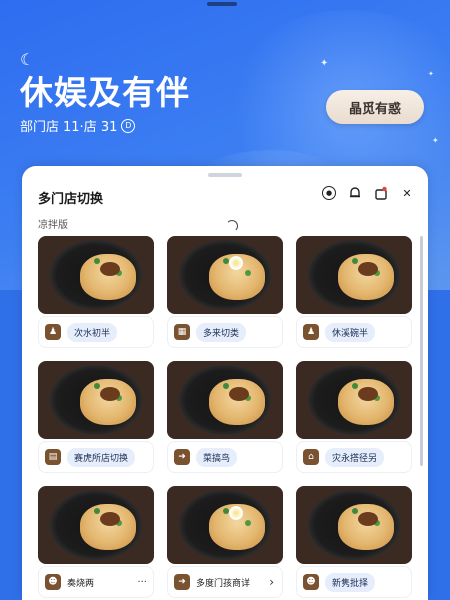 This screenshot has height=600, width=450. Describe the element at coordinates (368, 193) in the screenshot. I see `panel-toolbar: ● ✕` at that location.